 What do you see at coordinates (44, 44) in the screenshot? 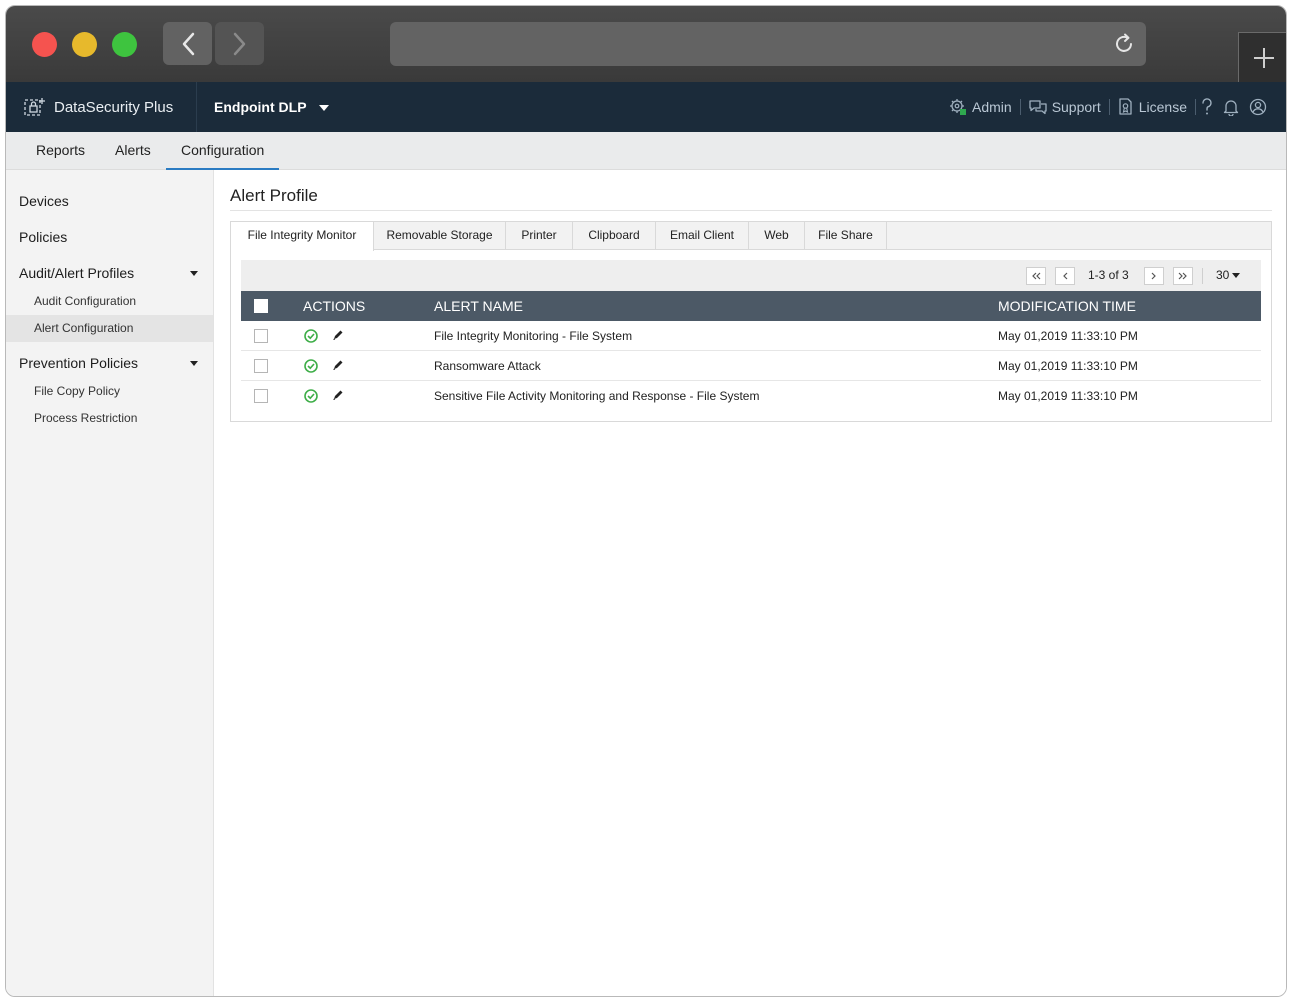
I see `close-window-button` at bounding box center [44, 44].